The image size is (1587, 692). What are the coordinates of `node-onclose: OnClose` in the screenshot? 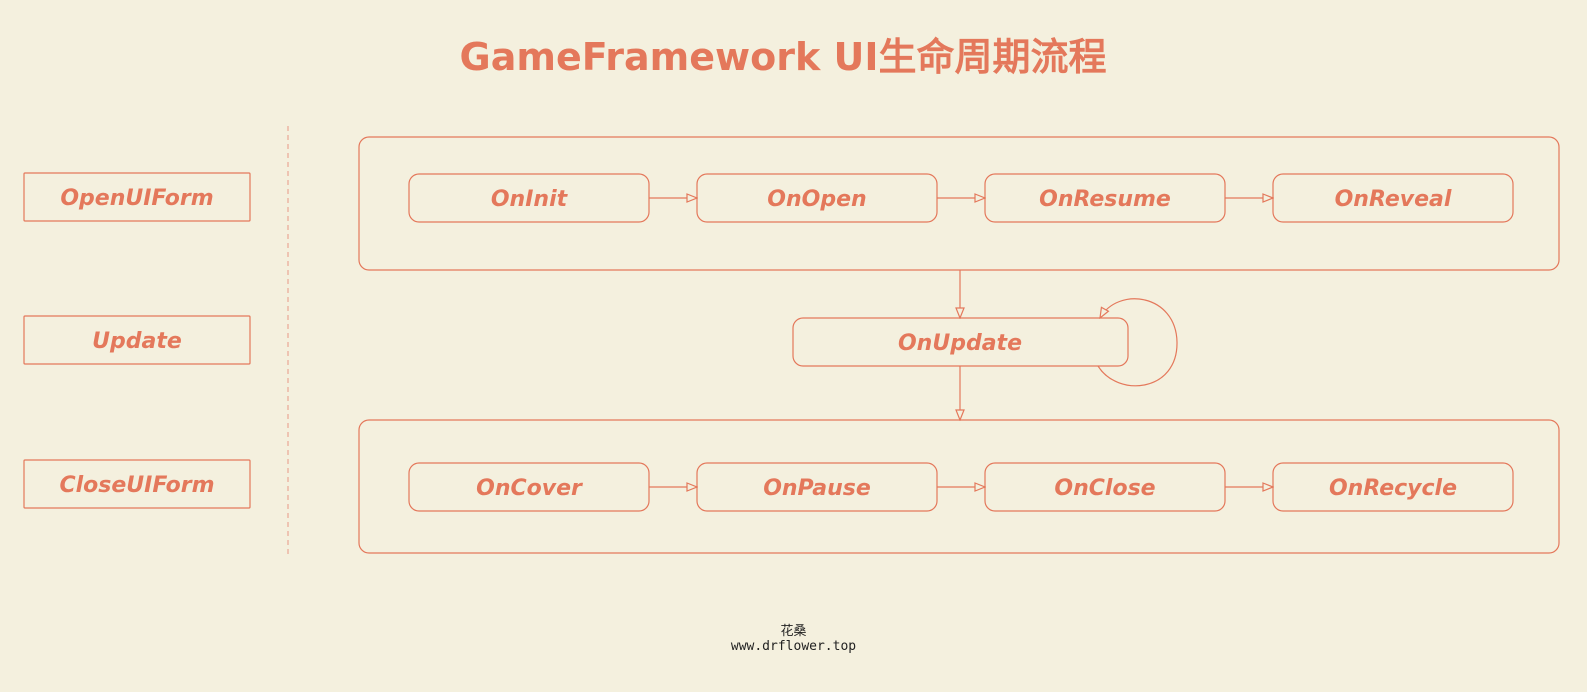 It's located at (1105, 487).